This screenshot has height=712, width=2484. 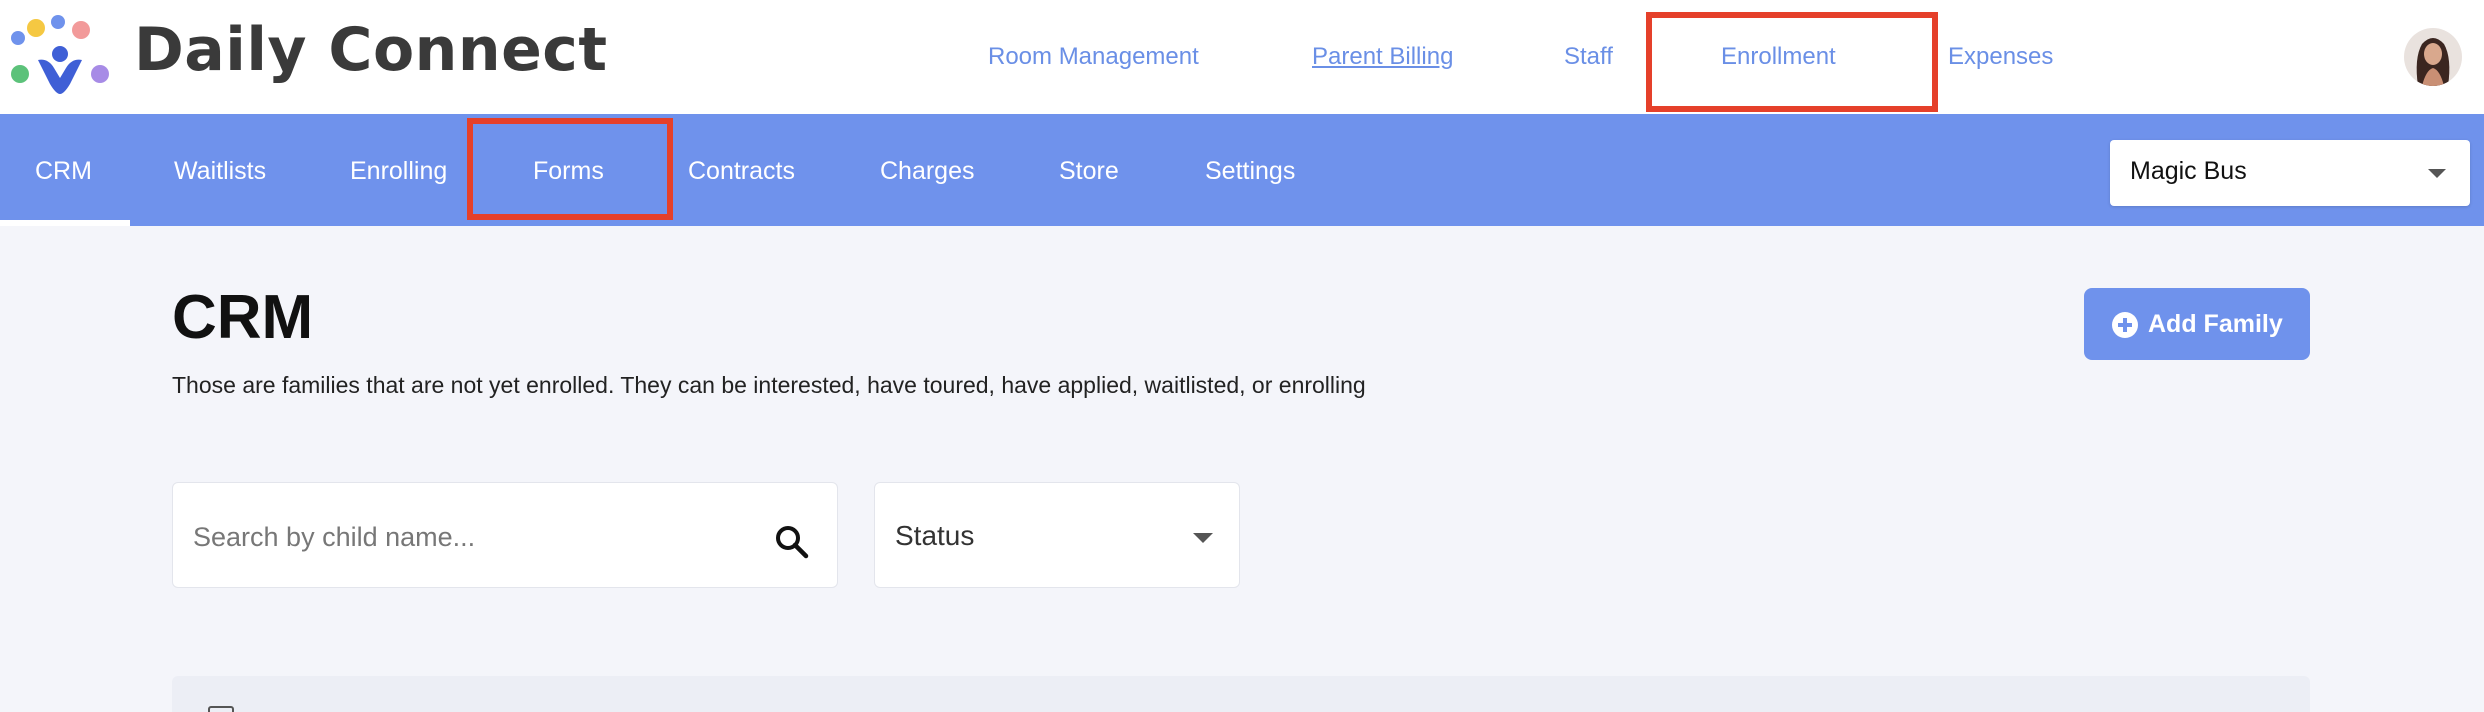 I want to click on tab-store: Store, so click(x=1089, y=171).